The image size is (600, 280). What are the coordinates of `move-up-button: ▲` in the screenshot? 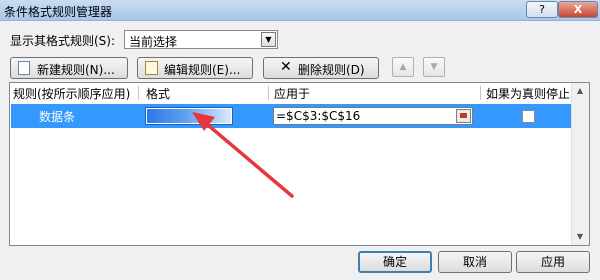 It's located at (403, 67).